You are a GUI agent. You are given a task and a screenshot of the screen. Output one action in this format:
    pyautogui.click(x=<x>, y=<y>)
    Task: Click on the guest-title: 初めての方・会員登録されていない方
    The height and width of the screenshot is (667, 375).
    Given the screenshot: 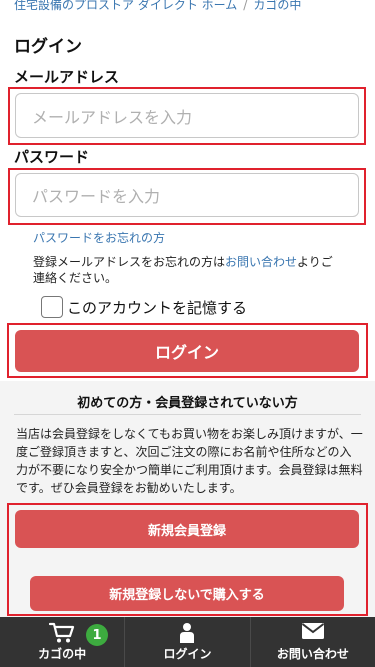 What is the action you would take?
    pyautogui.click(x=187, y=403)
    